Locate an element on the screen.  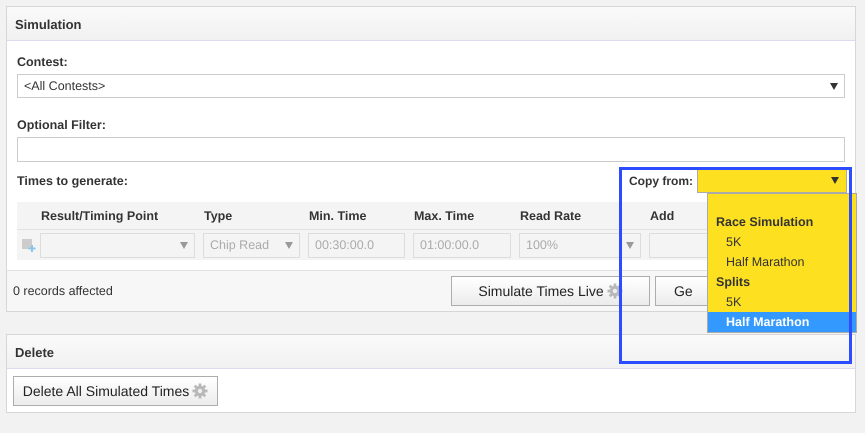
delete-button: Delete All Simulated Times is located at coordinates (115, 391).